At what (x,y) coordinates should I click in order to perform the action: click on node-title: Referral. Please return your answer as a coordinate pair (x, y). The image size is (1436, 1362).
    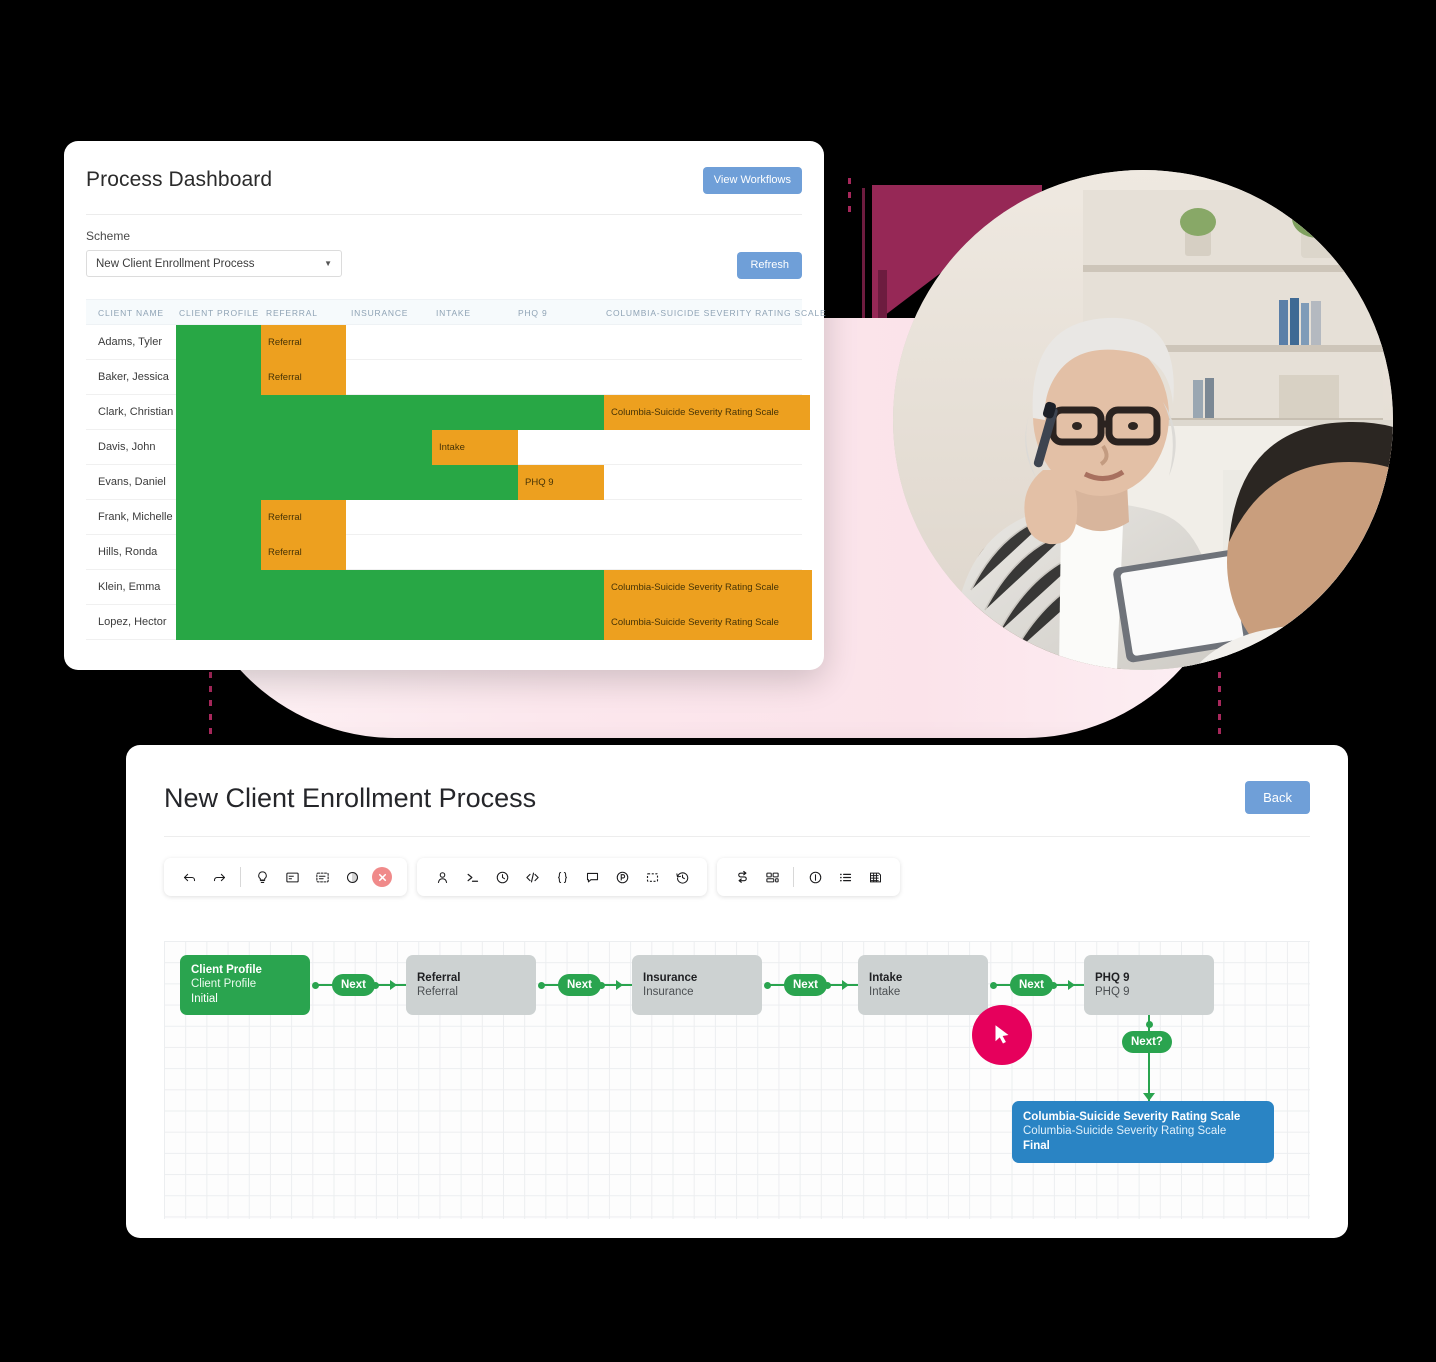
    Looking at the image, I should click on (439, 978).